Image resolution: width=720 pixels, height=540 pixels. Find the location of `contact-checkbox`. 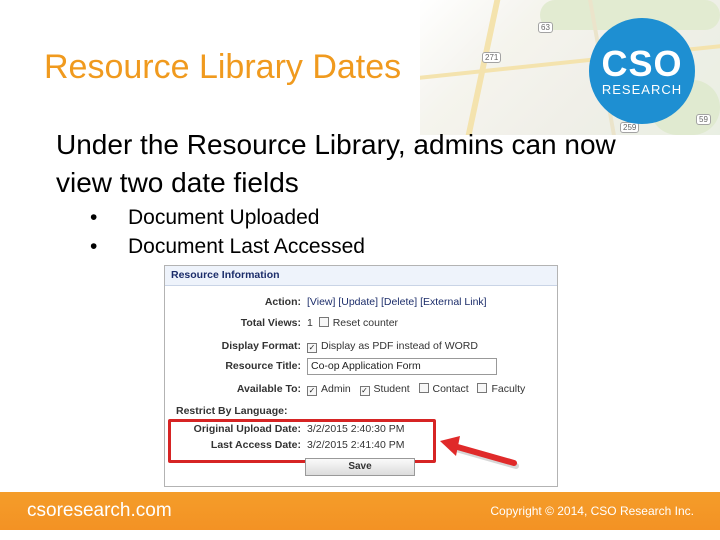

contact-checkbox is located at coordinates (423, 388).